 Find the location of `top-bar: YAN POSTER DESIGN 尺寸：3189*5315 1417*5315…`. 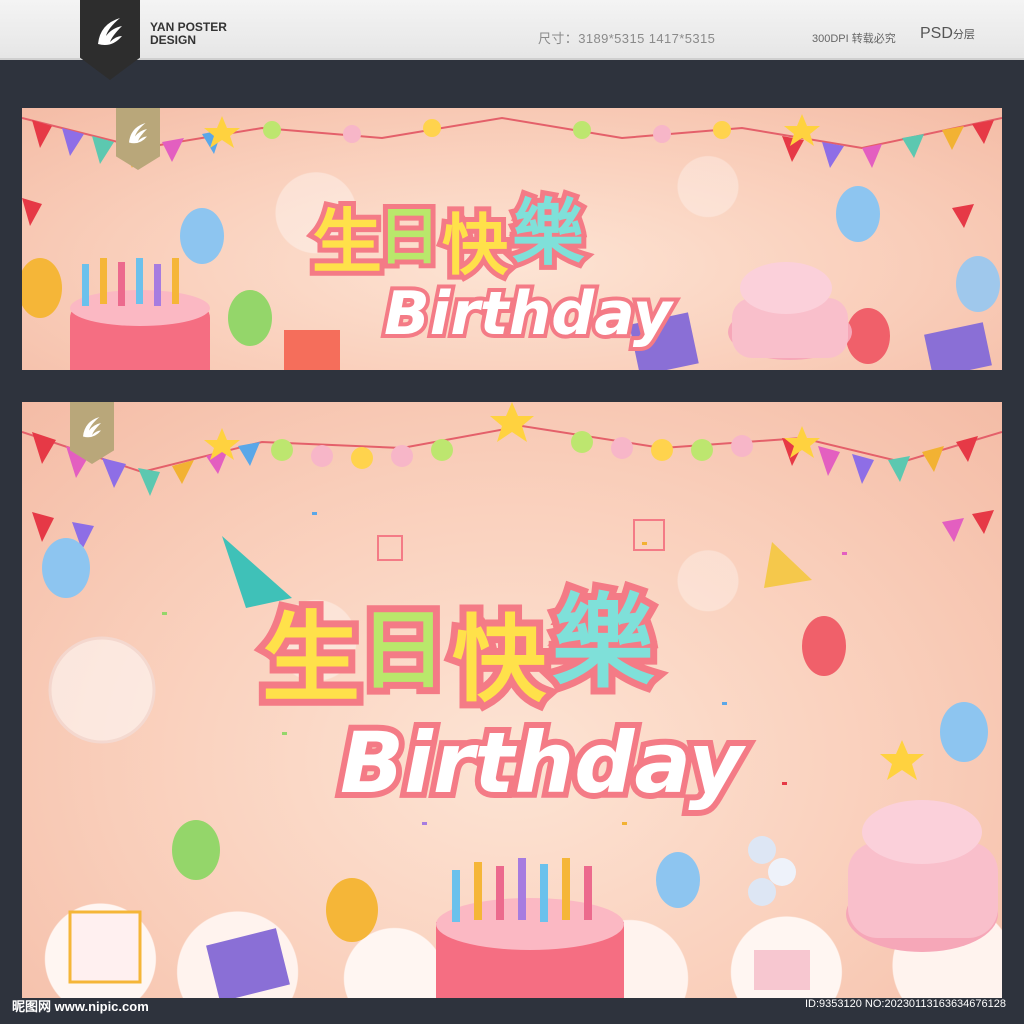

top-bar: YAN POSTER DESIGN 尺寸：3189*5315 1417*5315… is located at coordinates (512, 40).